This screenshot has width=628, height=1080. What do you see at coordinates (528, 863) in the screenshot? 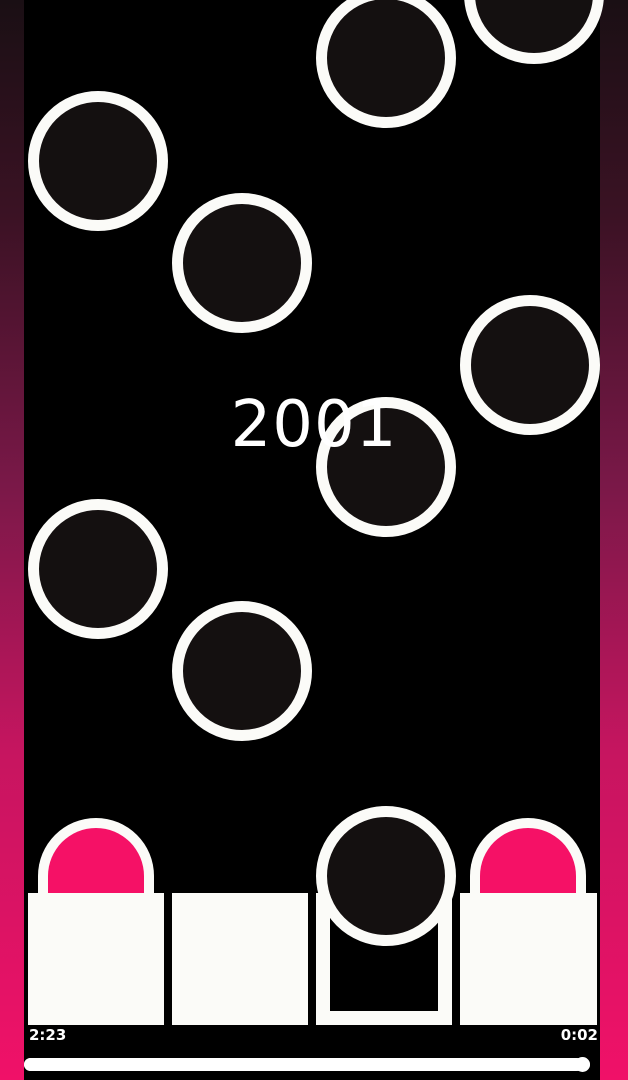
I see `lane-4-hit-fill` at bounding box center [528, 863].